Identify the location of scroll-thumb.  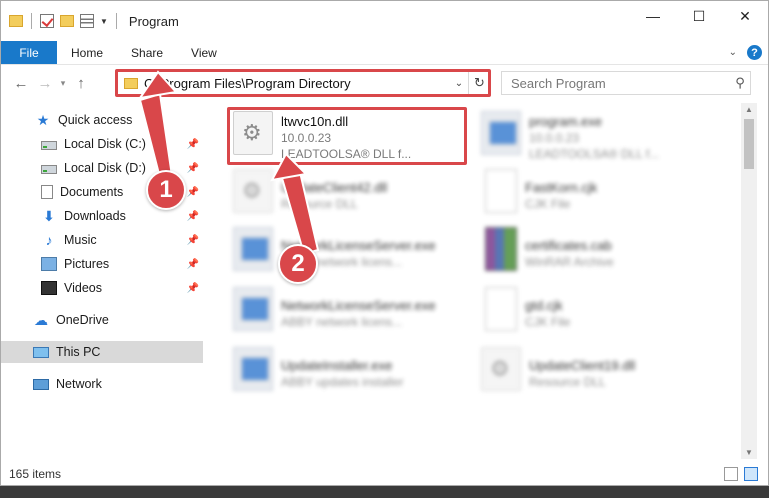
(749, 144).